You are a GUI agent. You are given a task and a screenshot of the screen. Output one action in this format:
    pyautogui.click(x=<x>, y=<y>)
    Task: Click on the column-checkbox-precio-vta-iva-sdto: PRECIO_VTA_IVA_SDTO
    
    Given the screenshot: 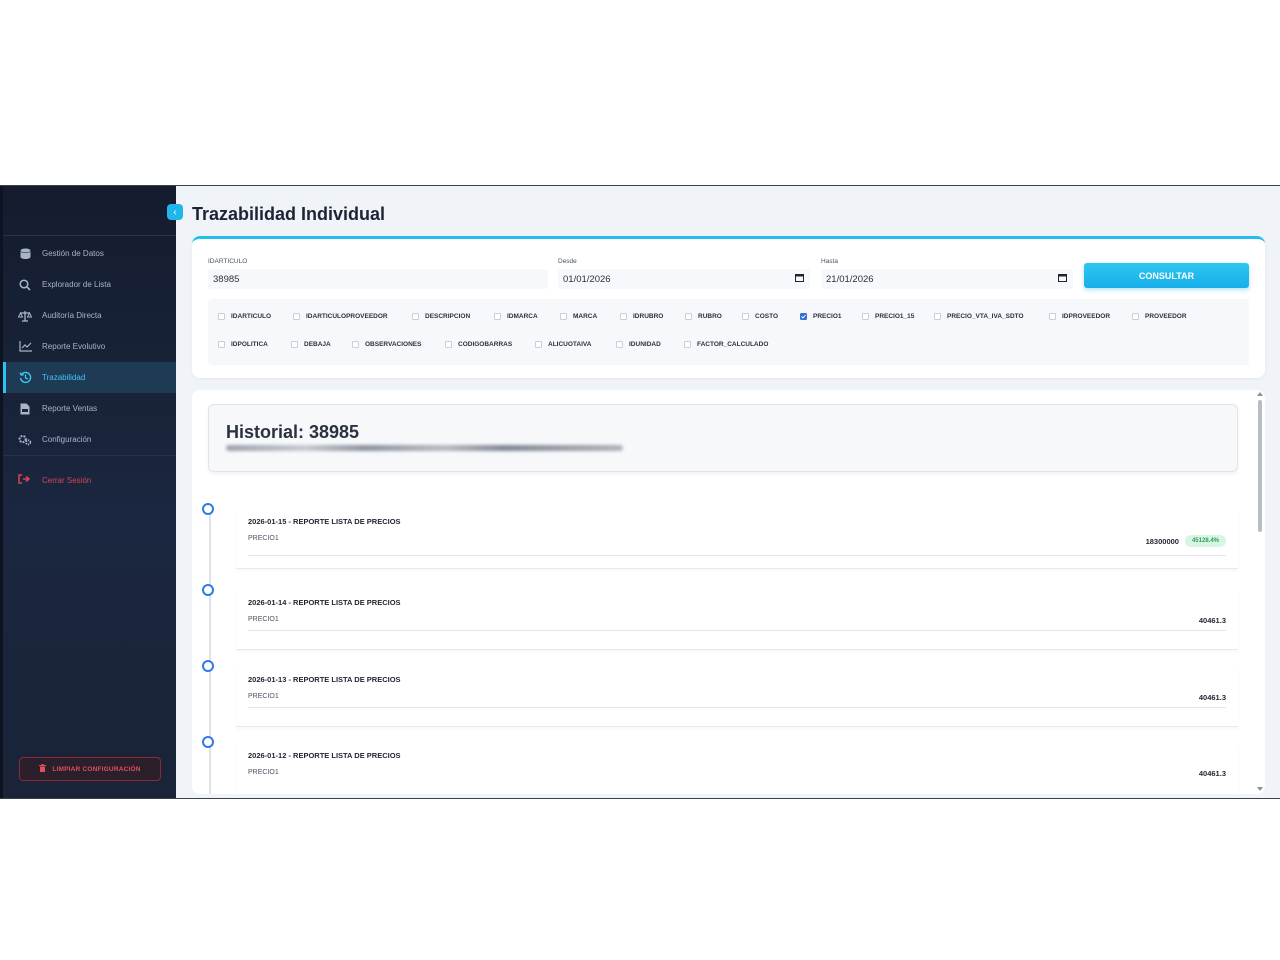 What is the action you would take?
    pyautogui.click(x=979, y=316)
    